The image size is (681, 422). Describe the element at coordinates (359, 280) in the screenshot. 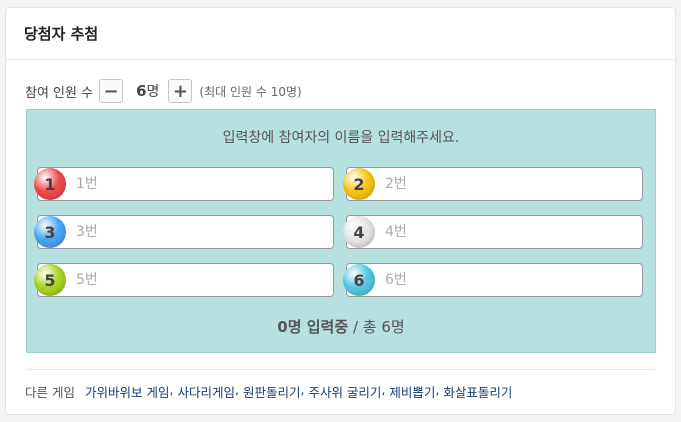

I see `ball-6-icon: 6` at that location.